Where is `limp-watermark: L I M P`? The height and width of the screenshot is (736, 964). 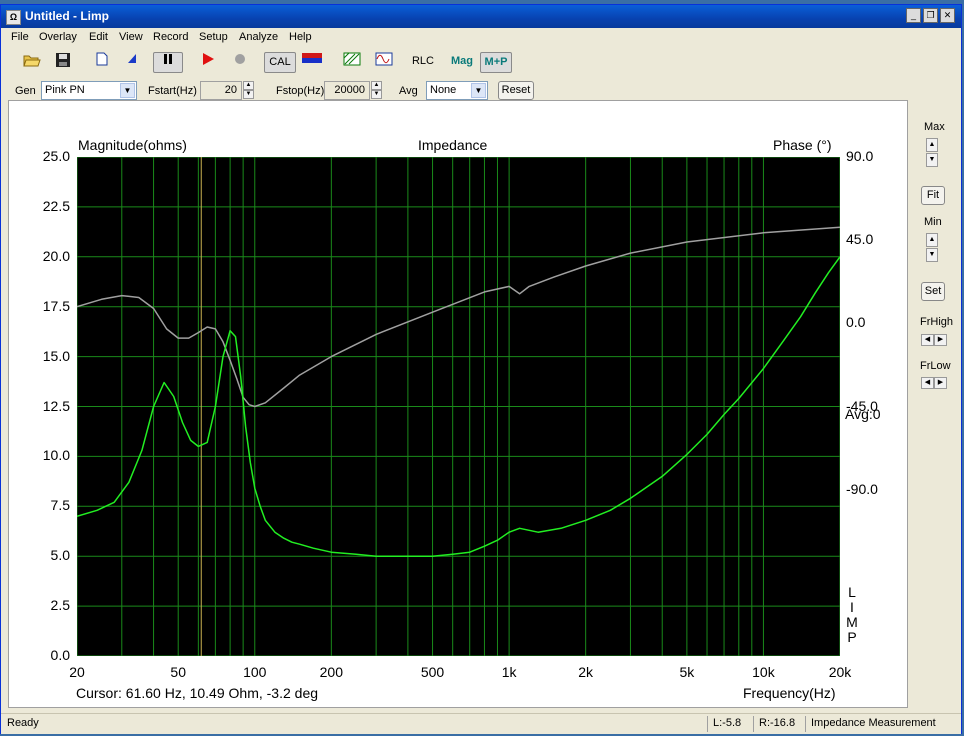
limp-watermark: L I M P is located at coordinates (852, 615).